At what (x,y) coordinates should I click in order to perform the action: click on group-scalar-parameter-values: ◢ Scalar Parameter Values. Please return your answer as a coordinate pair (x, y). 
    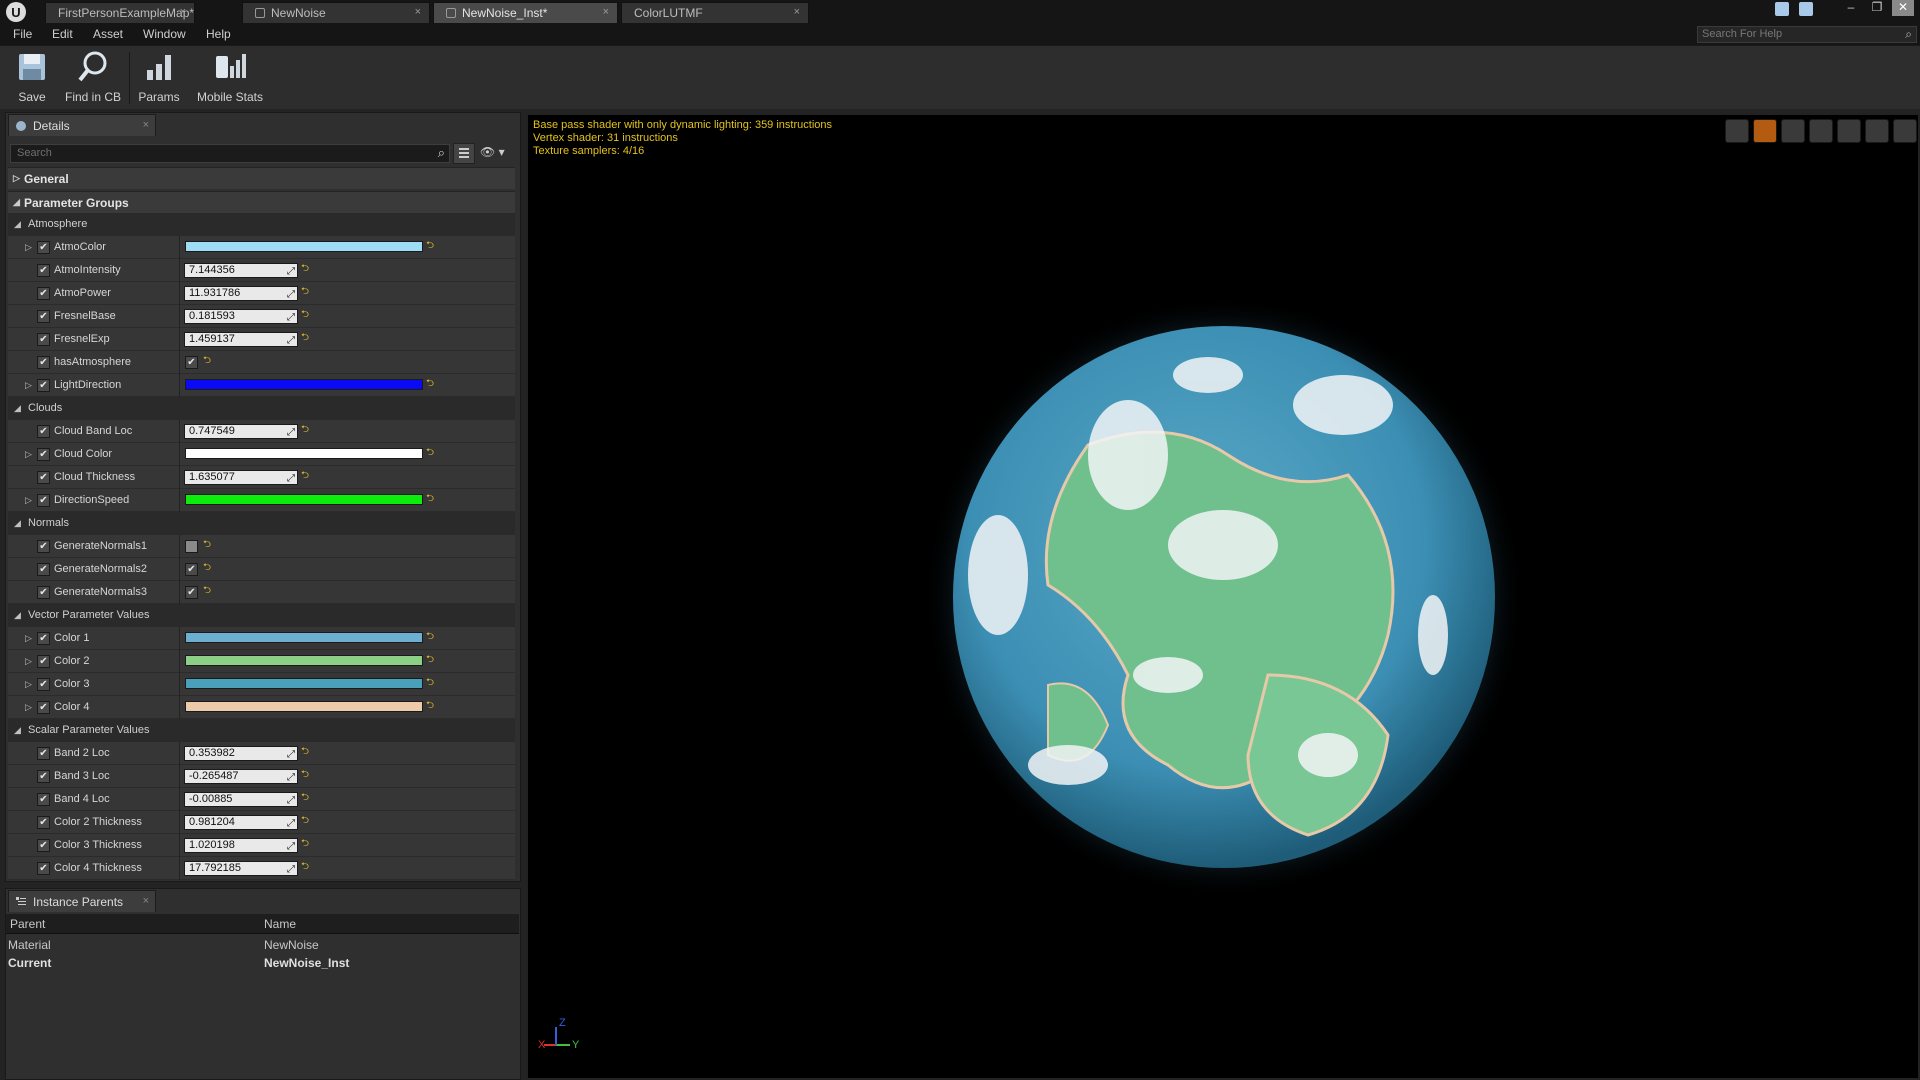
    Looking at the image, I should click on (261, 730).